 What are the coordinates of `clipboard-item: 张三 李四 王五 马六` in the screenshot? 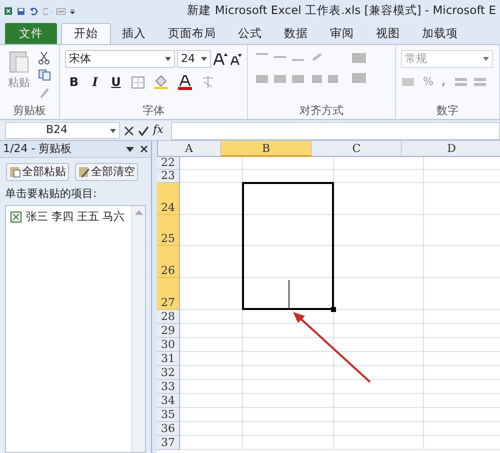 It's located at (75, 216).